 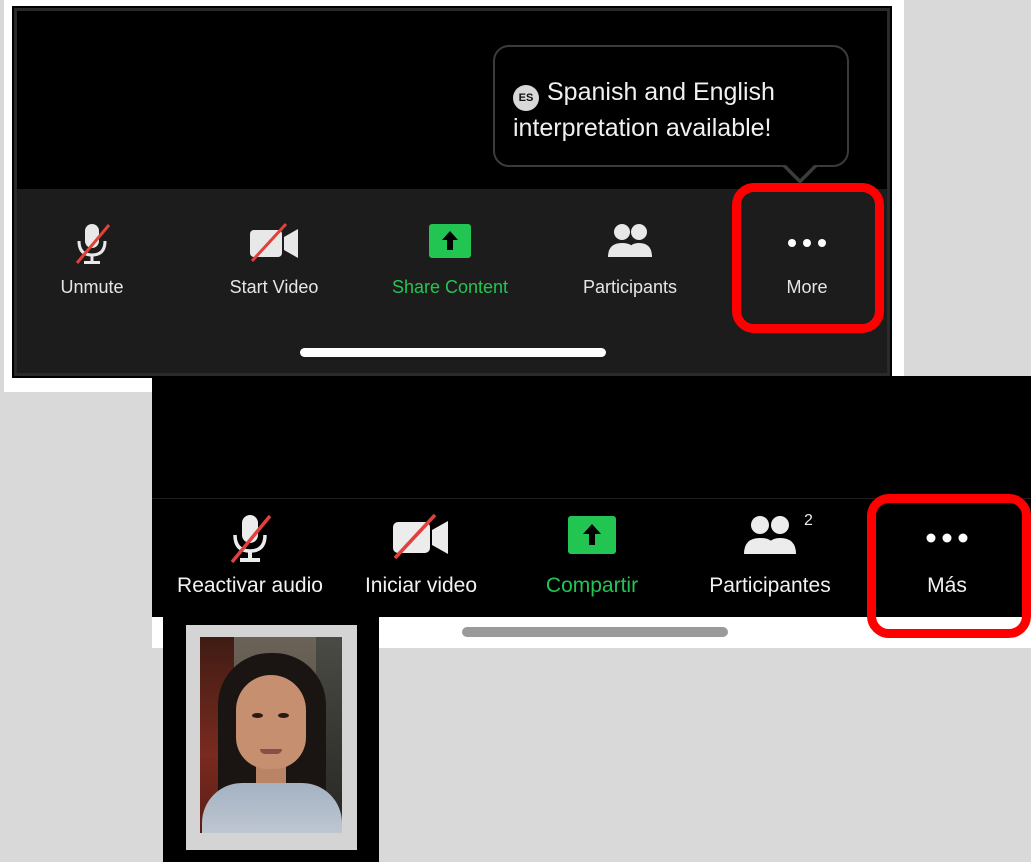 I want to click on unmute-button: Unmute, so click(x=92, y=261).